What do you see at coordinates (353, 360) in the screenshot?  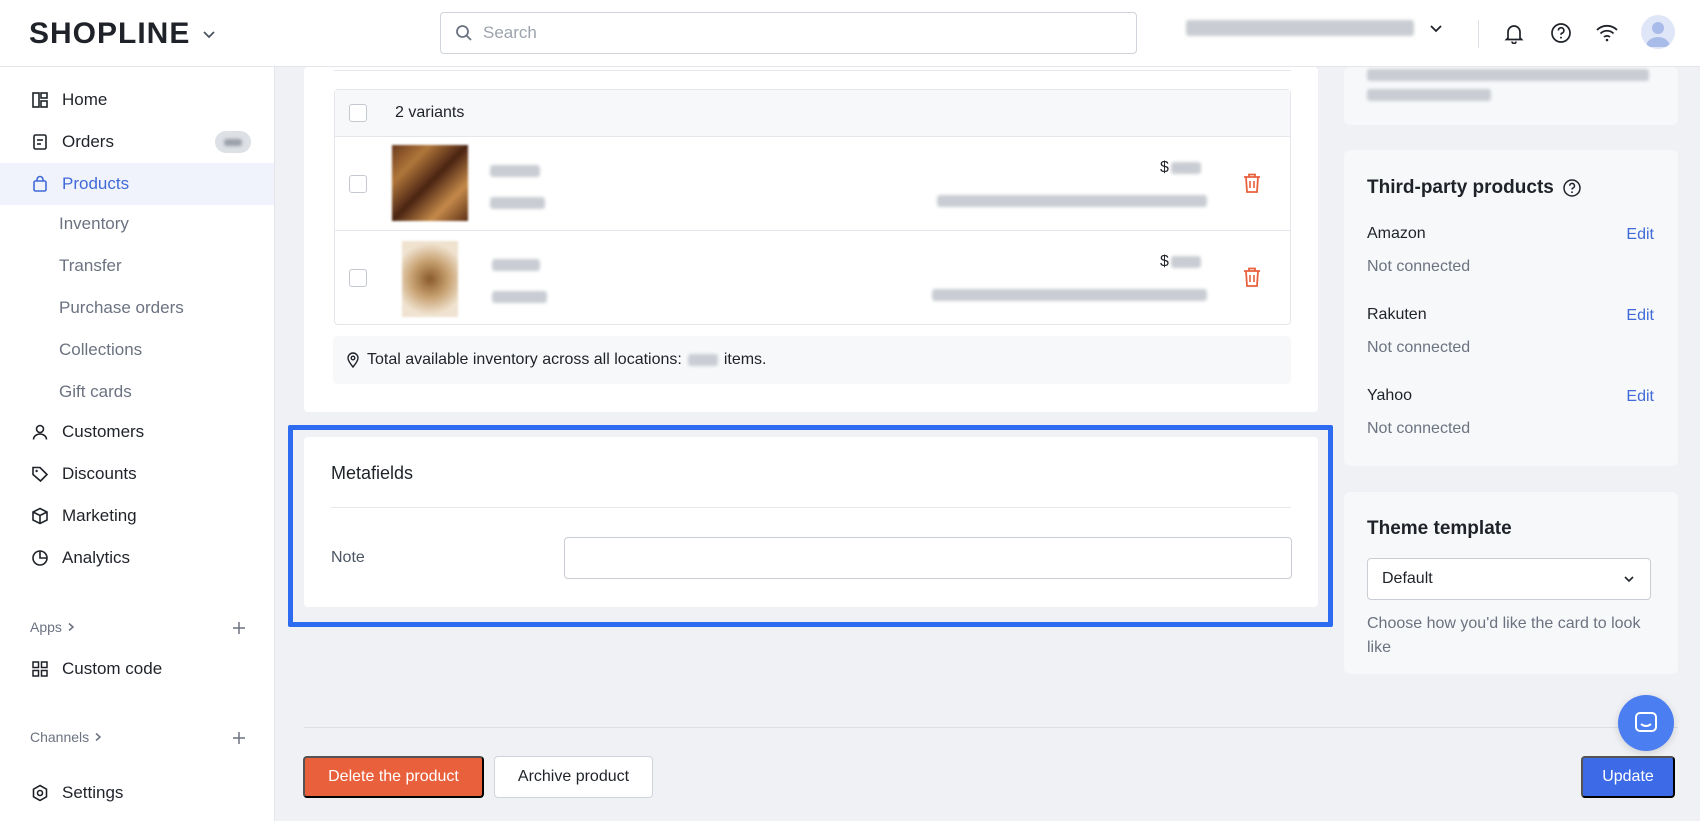 I see `location-pin-icon` at bounding box center [353, 360].